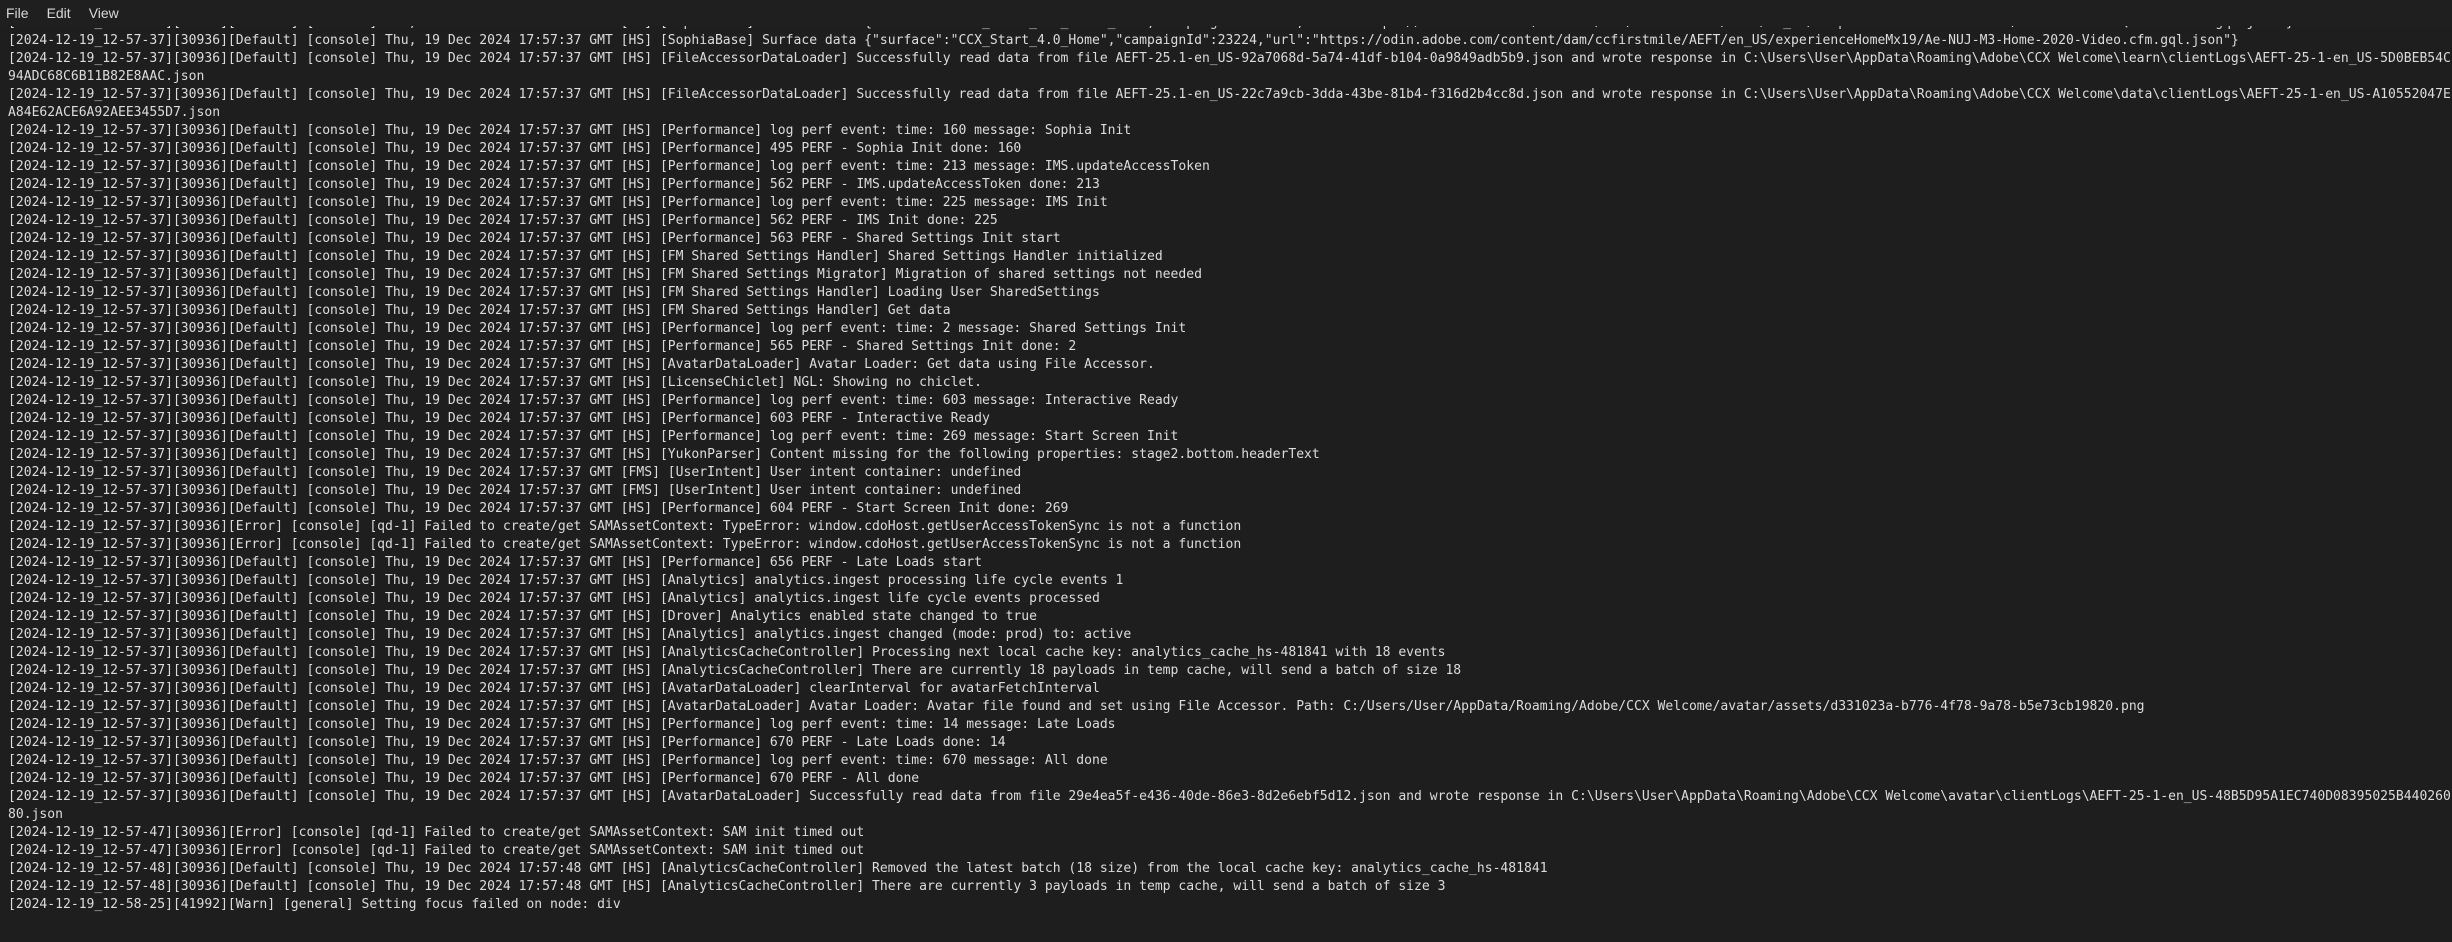  Describe the element at coordinates (1226, 13) in the screenshot. I see `menu-bar: File Edit View` at that location.